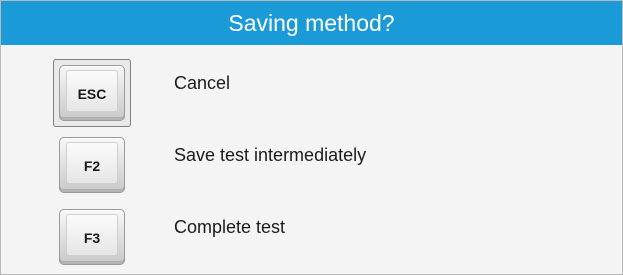  I want to click on key-label: ESC, so click(92, 94).